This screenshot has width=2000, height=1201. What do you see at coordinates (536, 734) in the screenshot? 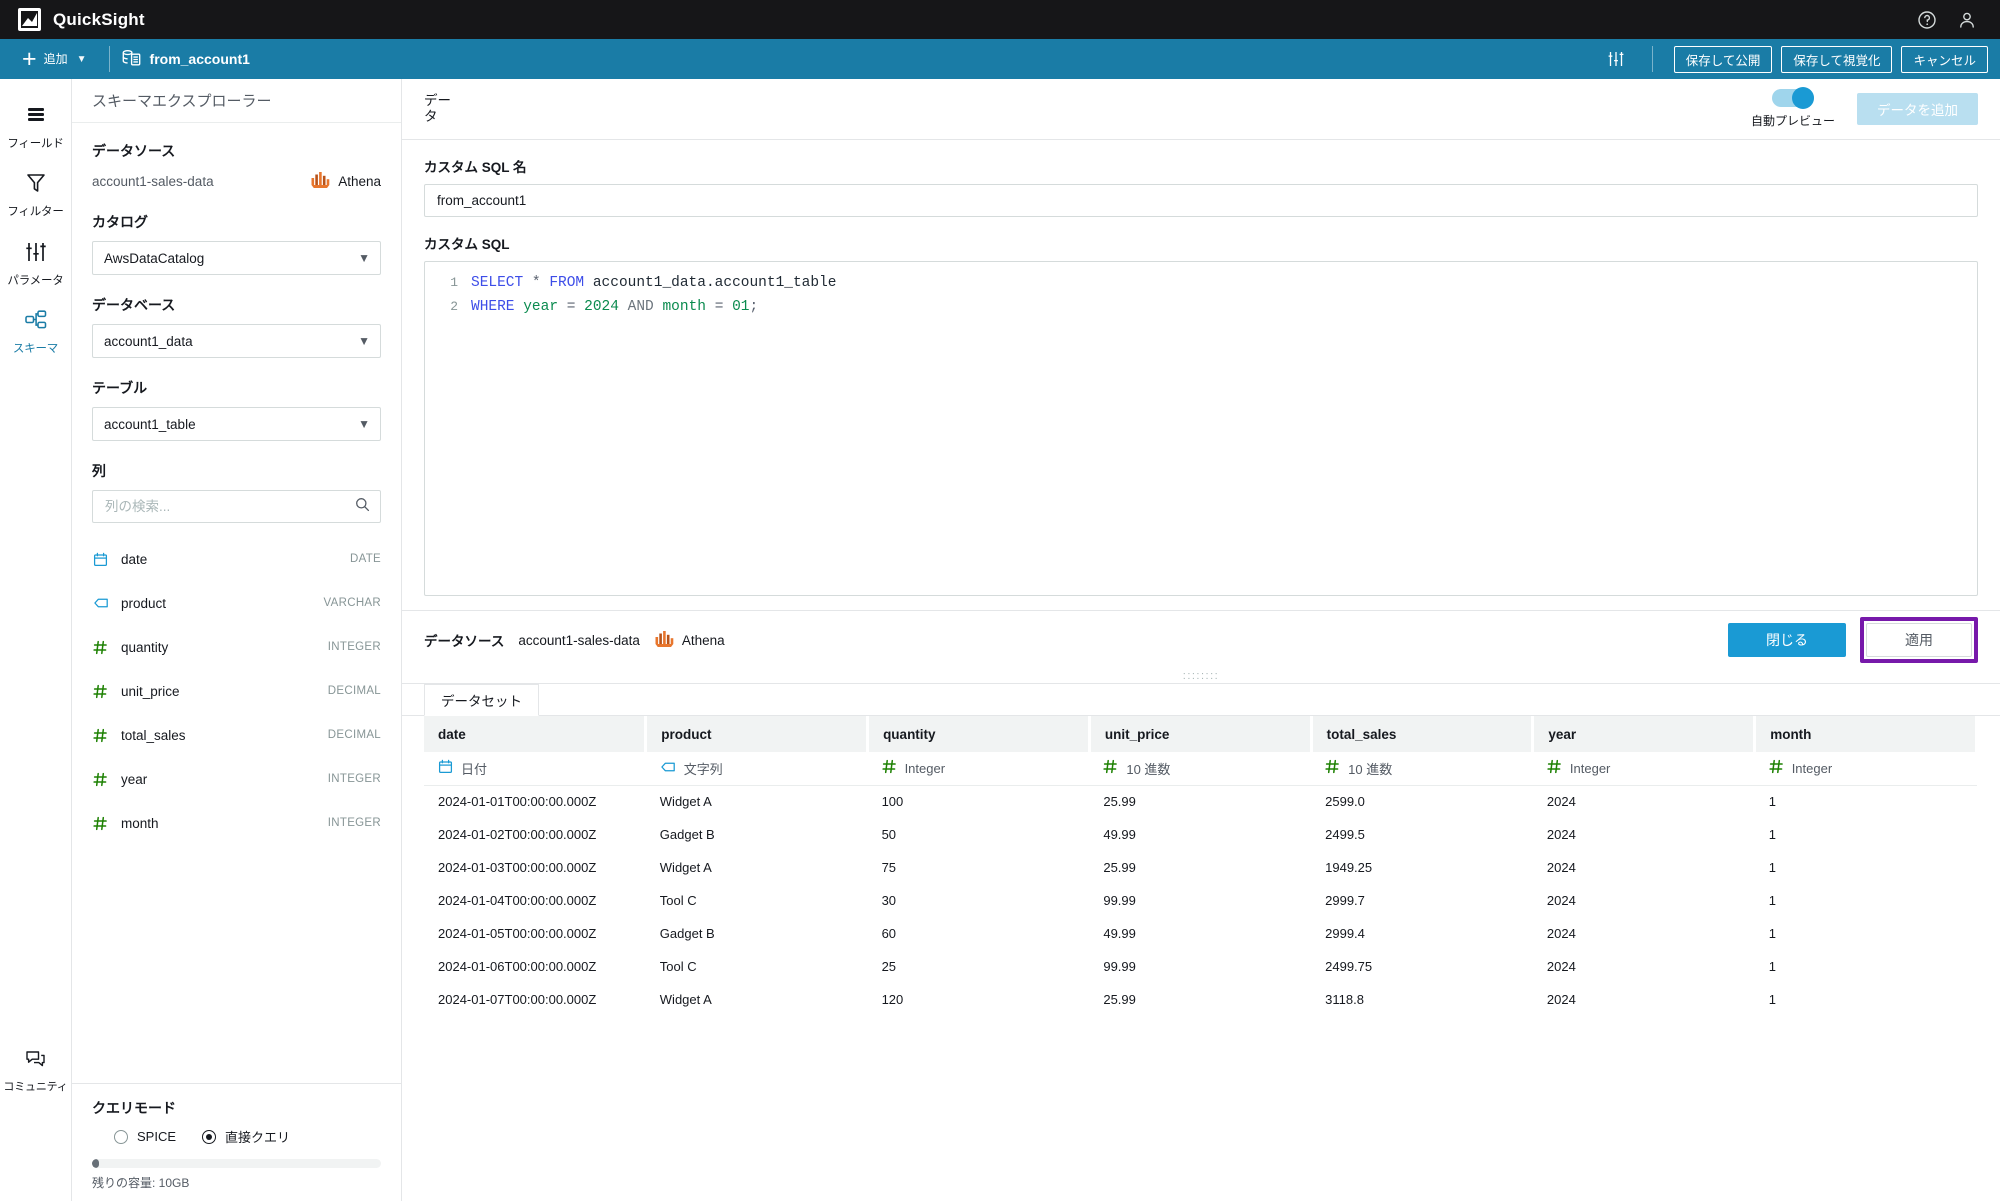
I see `table-column-header: date` at bounding box center [536, 734].